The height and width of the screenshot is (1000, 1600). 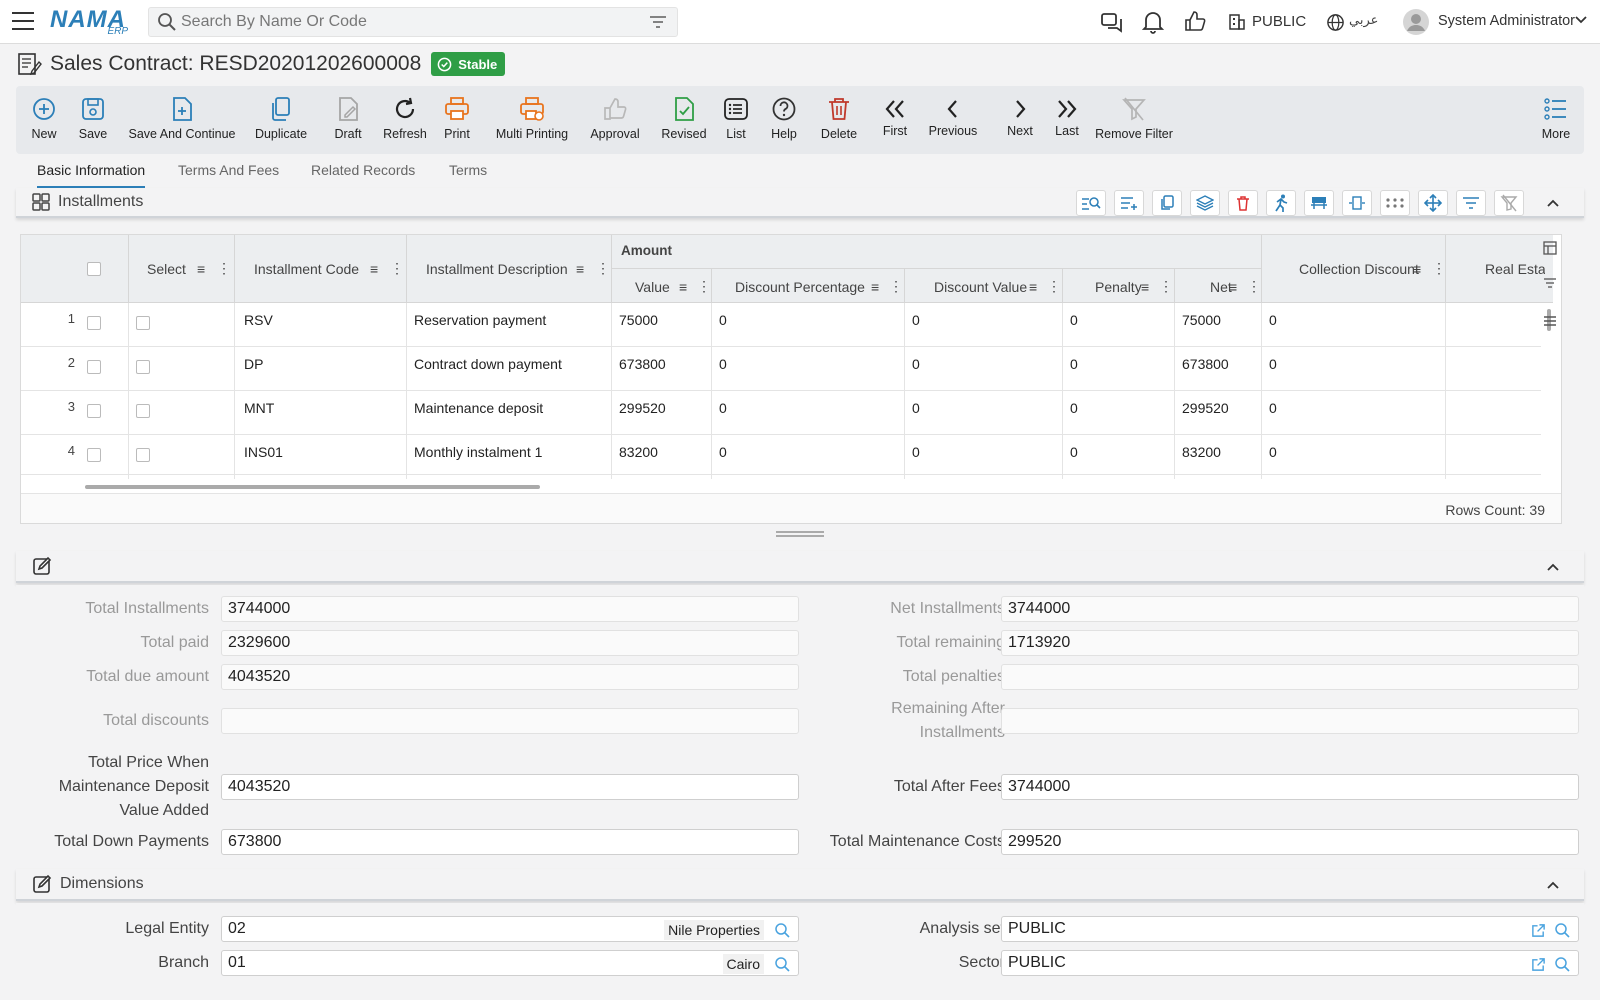 What do you see at coordinates (1167, 203) in the screenshot?
I see `copy-rows-icon` at bounding box center [1167, 203].